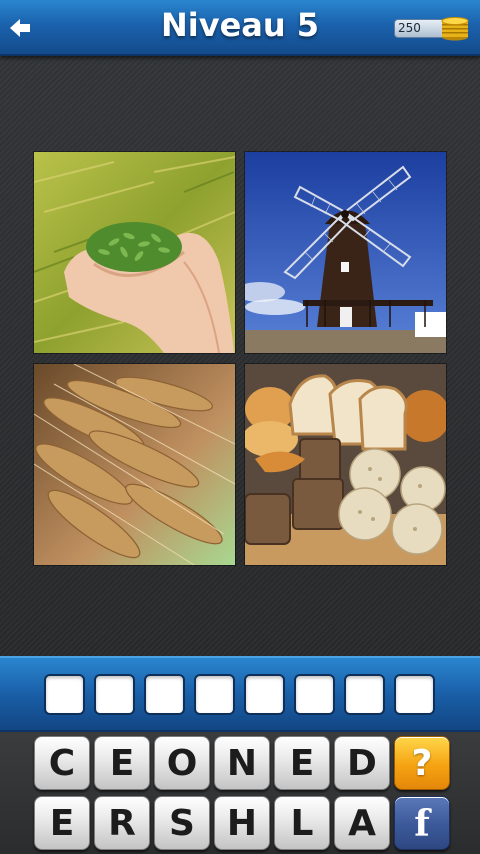  What do you see at coordinates (242, 823) in the screenshot?
I see `letter-key: H` at bounding box center [242, 823].